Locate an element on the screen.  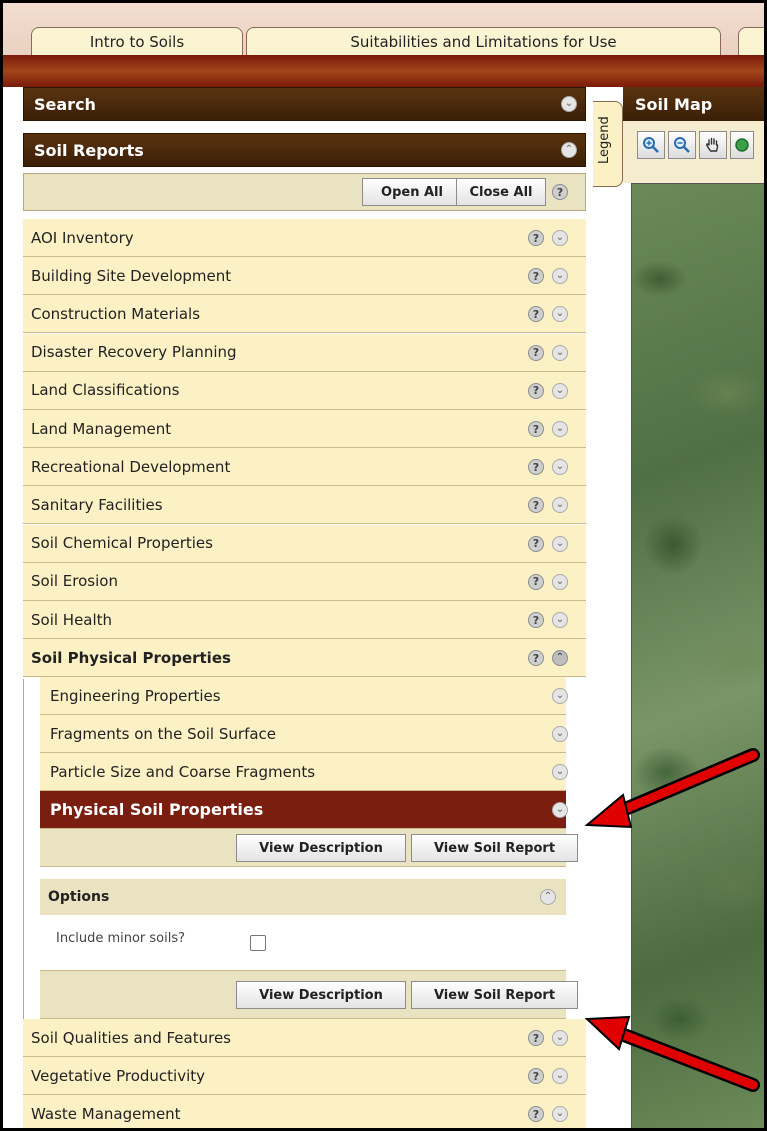
indent-guide is located at coordinates (31, 849).